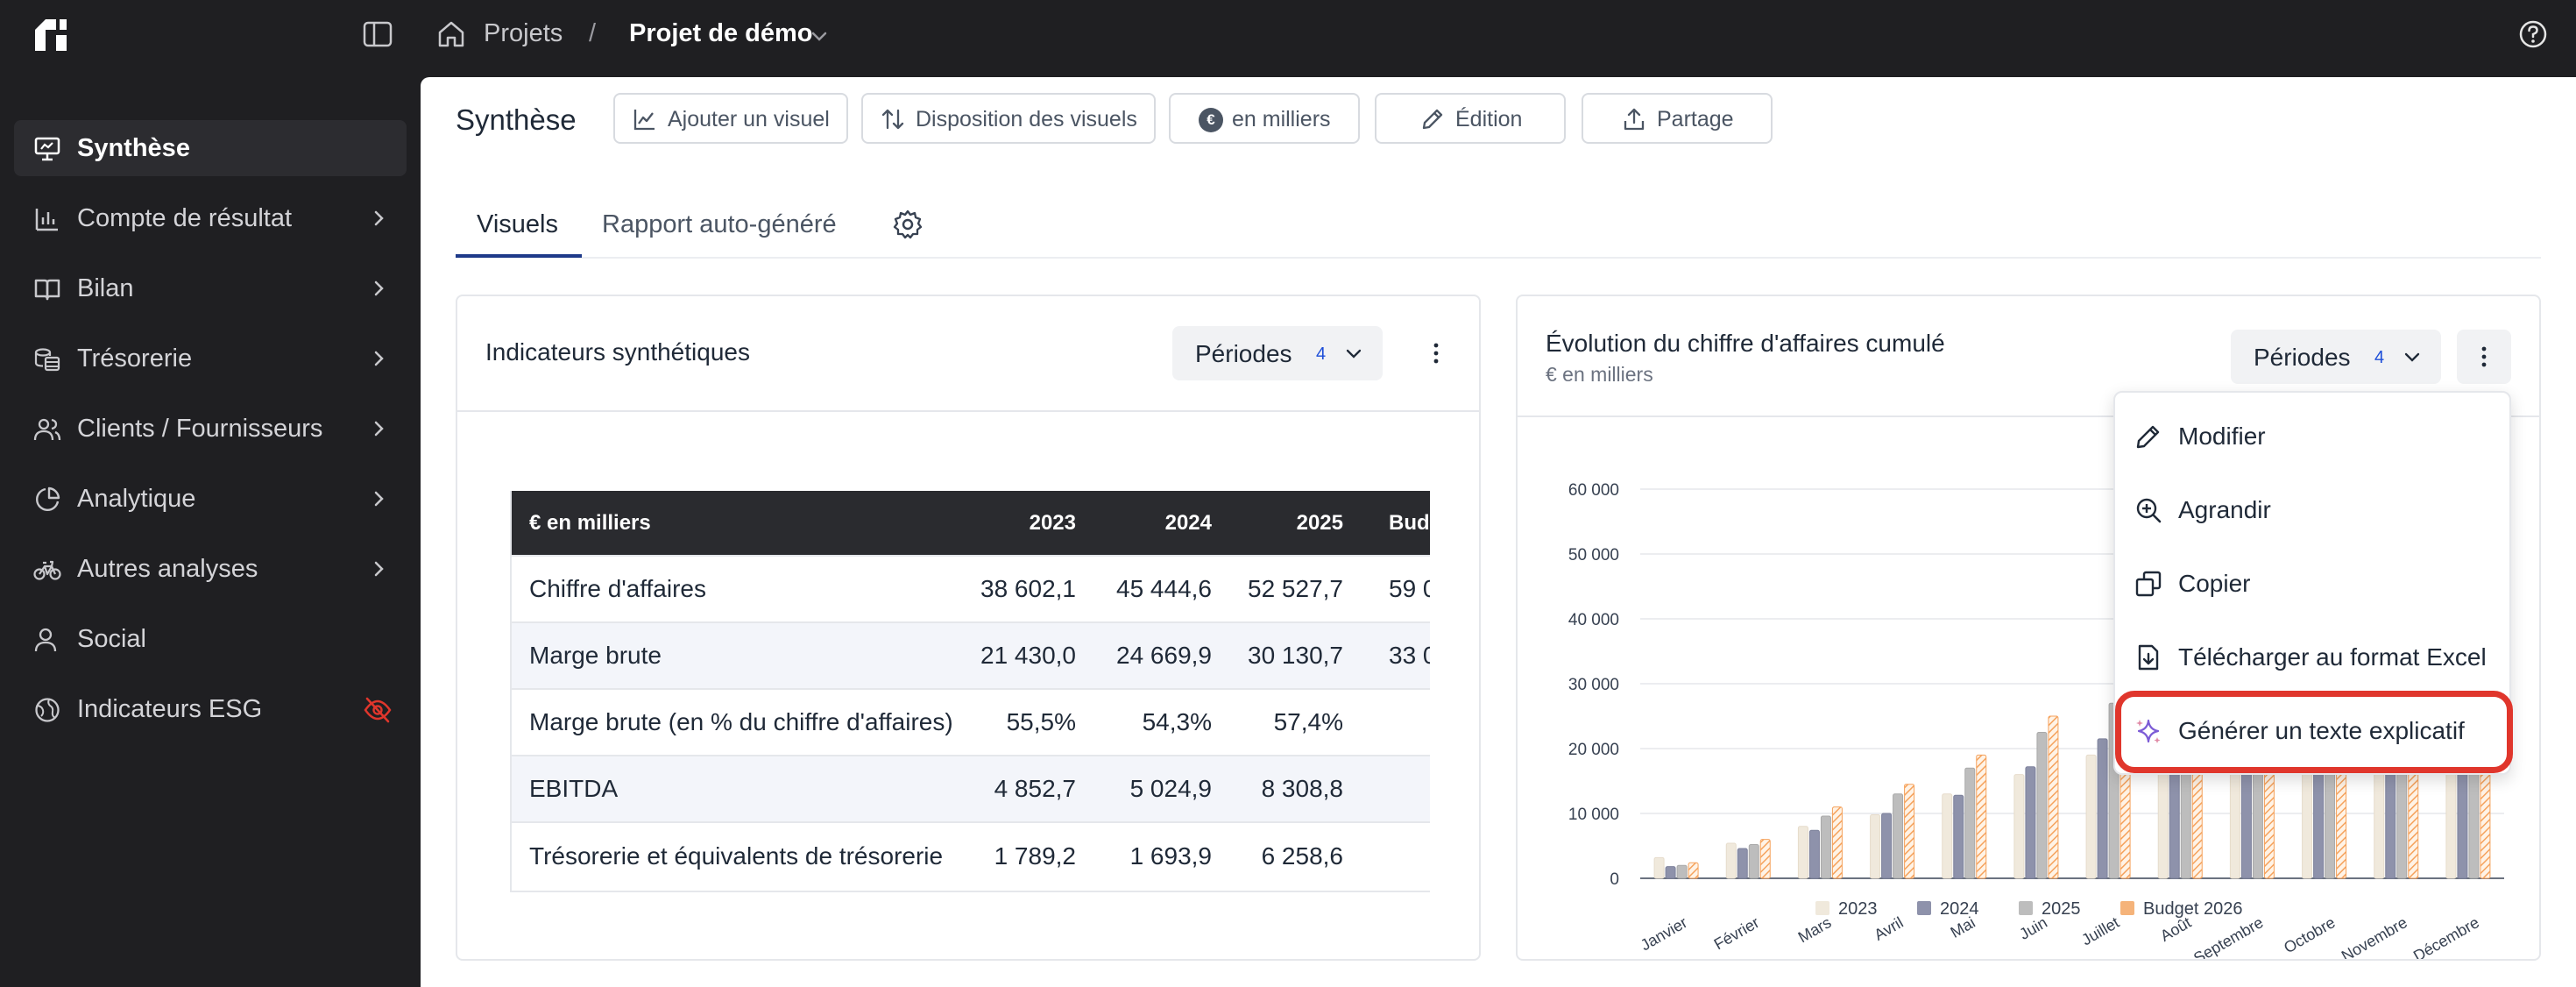 The image size is (2576, 987). Describe the element at coordinates (970, 892) in the screenshot. I see `table-bottom-border` at that location.